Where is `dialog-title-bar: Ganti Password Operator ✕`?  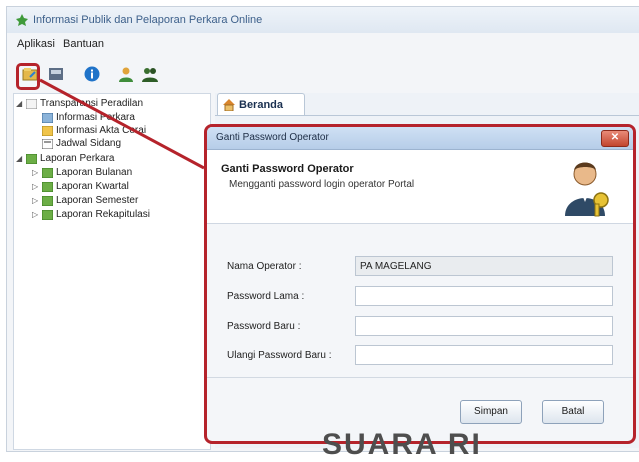 dialog-title-bar: Ganti Password Operator ✕ is located at coordinates (420, 138).